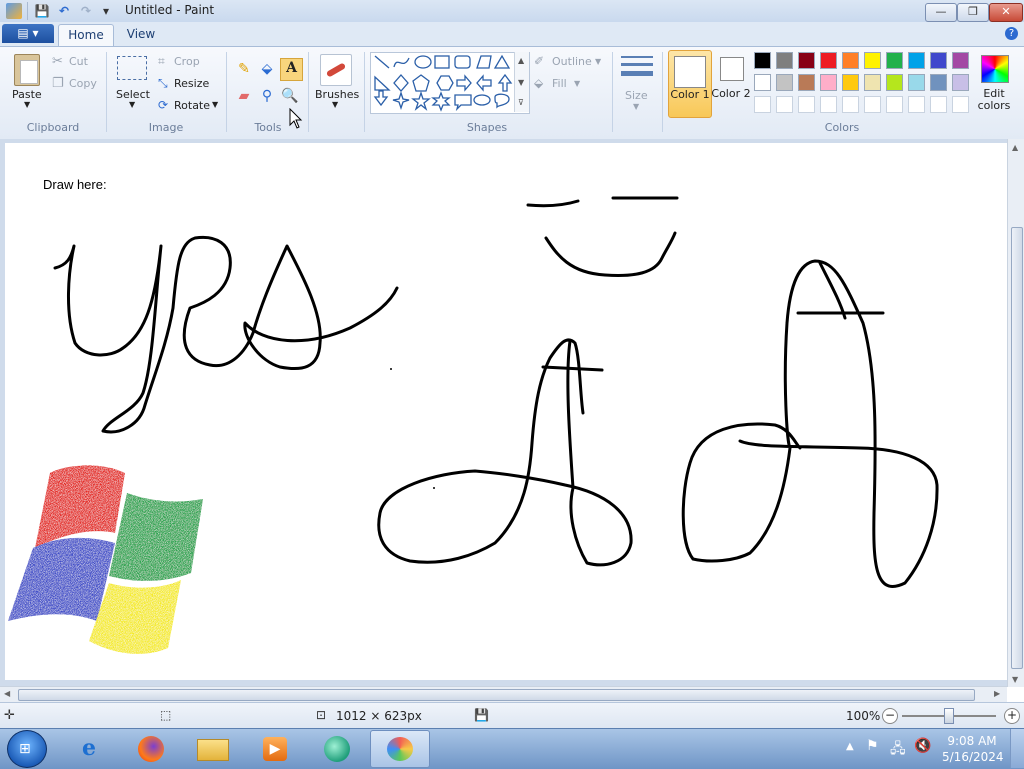 This screenshot has width=1024, height=769. Describe the element at coordinates (973, 749) in the screenshot. I see `system-clock: 9:08 AM 5/16/2024` at that location.